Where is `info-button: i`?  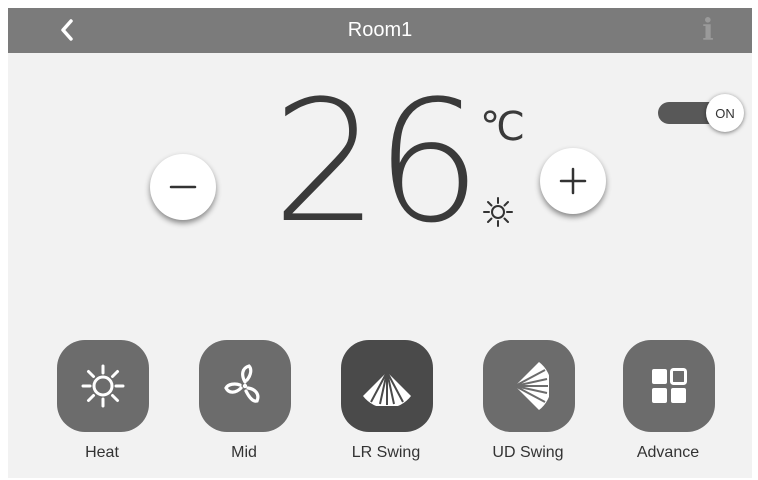
info-button: i is located at coordinates (708, 31).